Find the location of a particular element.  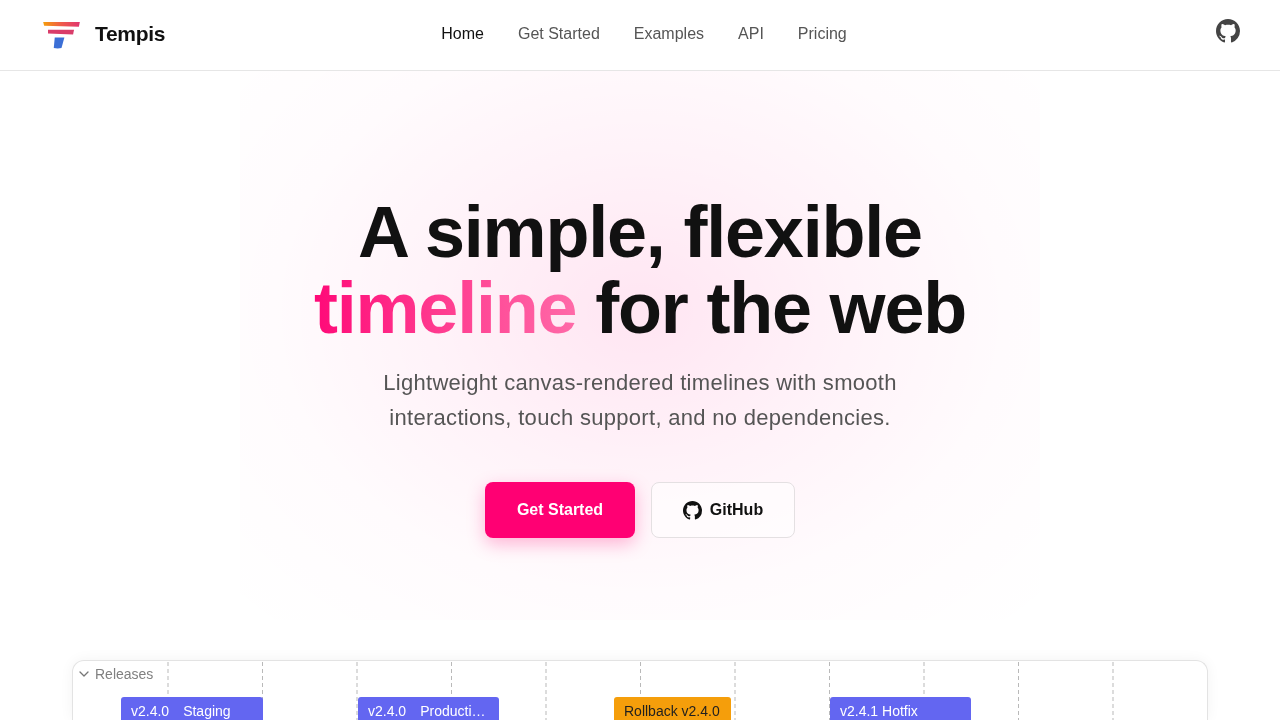

bar-label: v2.4.1 Hotfix is located at coordinates (879, 711).